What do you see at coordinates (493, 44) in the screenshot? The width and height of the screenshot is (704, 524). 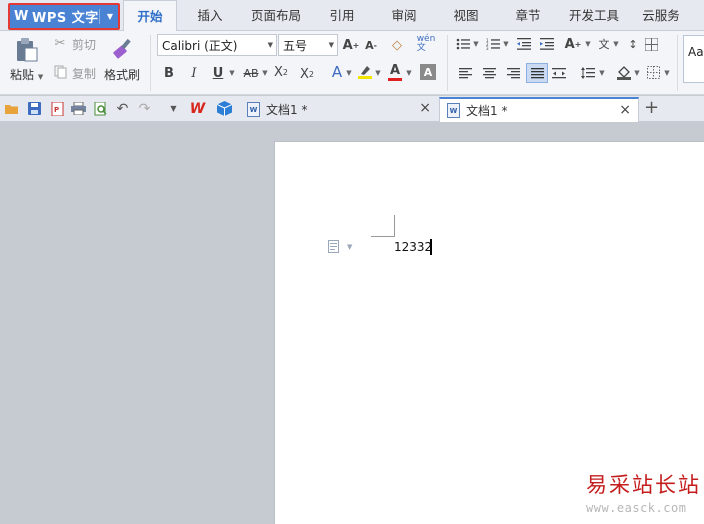 I see `numbered-list-icon: 123` at bounding box center [493, 44].